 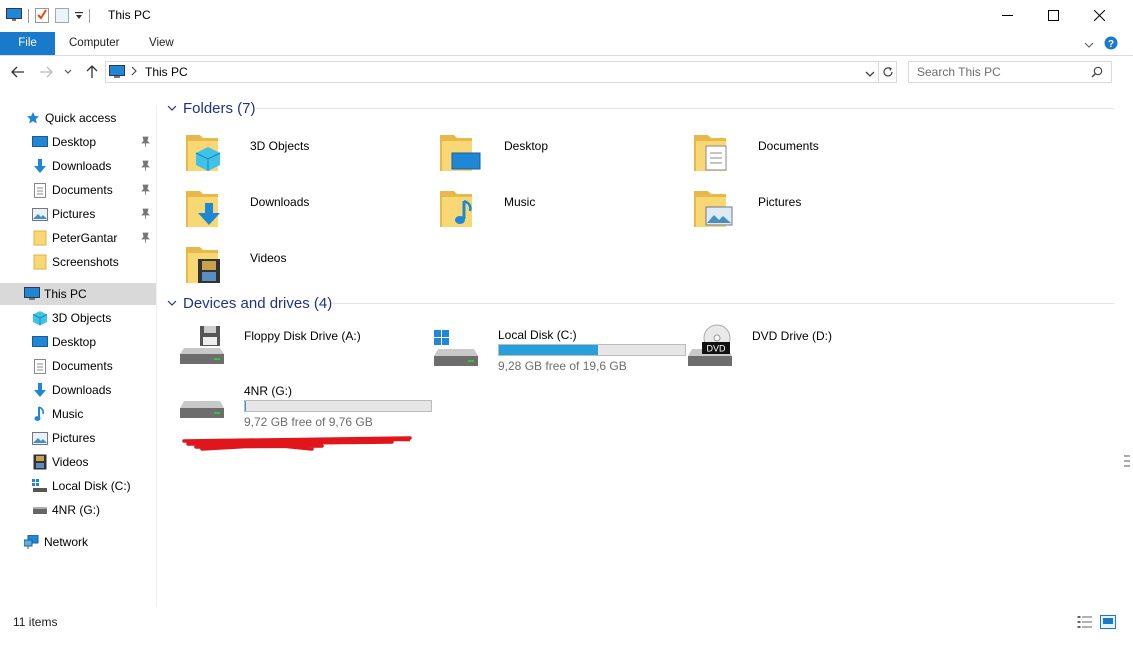 I want to click on sidebar-item-videos: Videos, so click(x=78, y=462).